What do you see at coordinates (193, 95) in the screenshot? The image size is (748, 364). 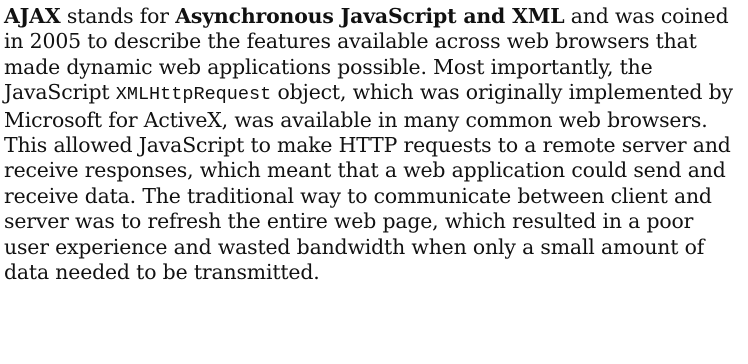 I see `inline-code-xmlhttprequest: XMLHttpRequest` at bounding box center [193, 95].